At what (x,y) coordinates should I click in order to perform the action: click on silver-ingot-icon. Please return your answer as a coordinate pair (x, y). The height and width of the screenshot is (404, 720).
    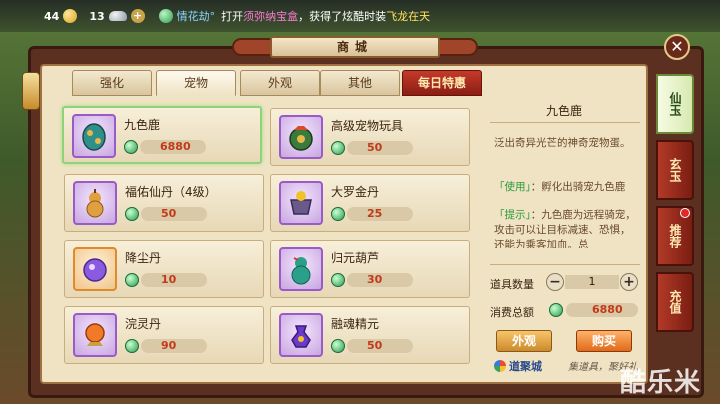
    Looking at the image, I should click on (117, 16).